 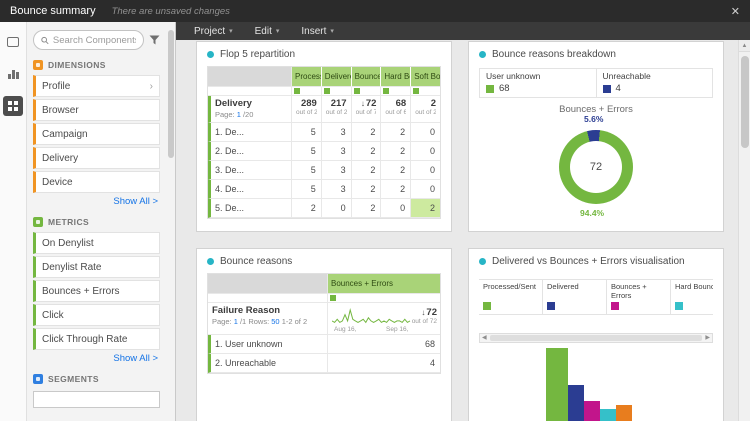 I want to click on vertical-scrollbar: ▲, so click(x=744, y=230).